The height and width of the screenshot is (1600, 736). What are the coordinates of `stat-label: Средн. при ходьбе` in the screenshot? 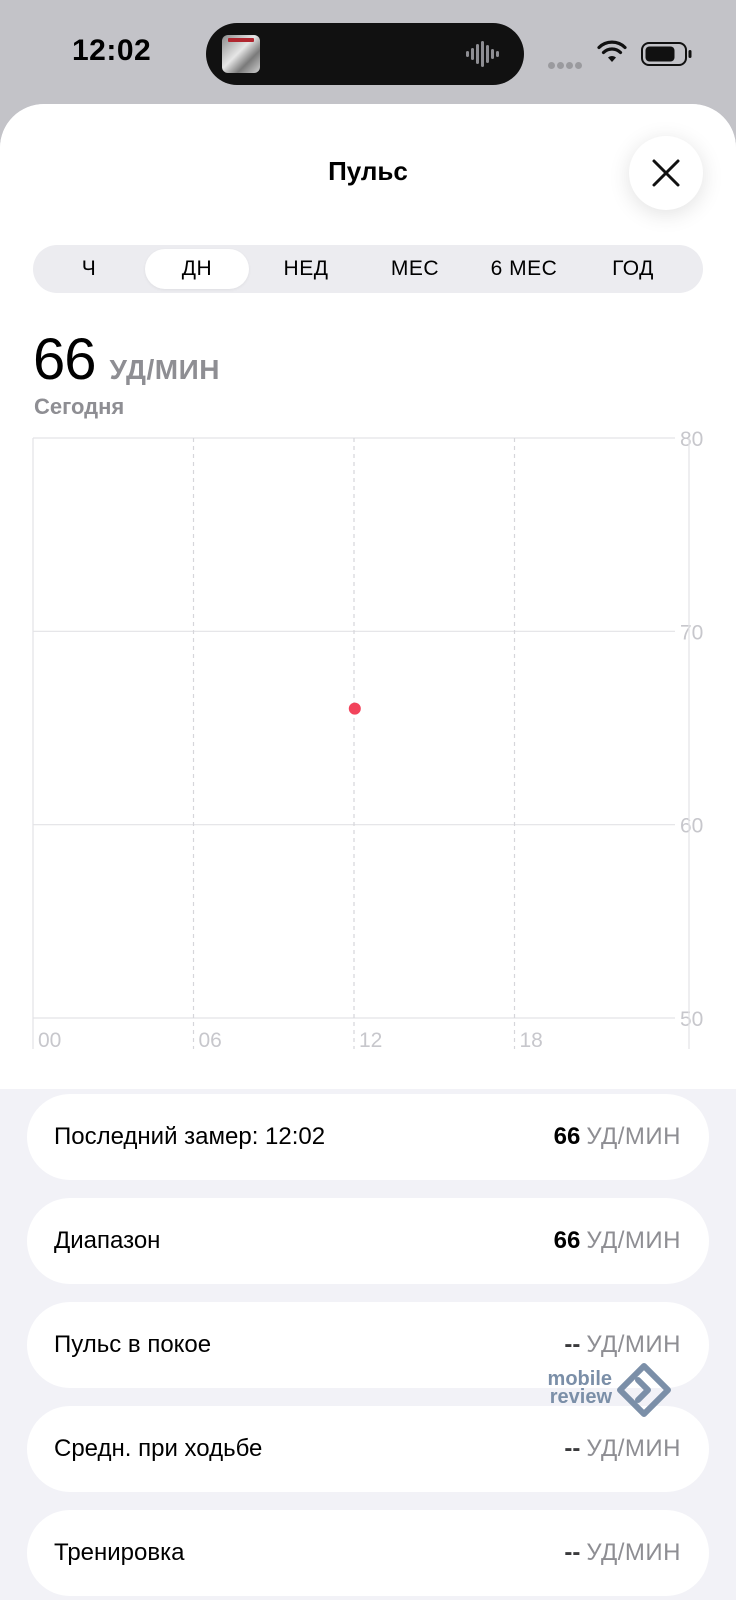 It's located at (158, 1448).